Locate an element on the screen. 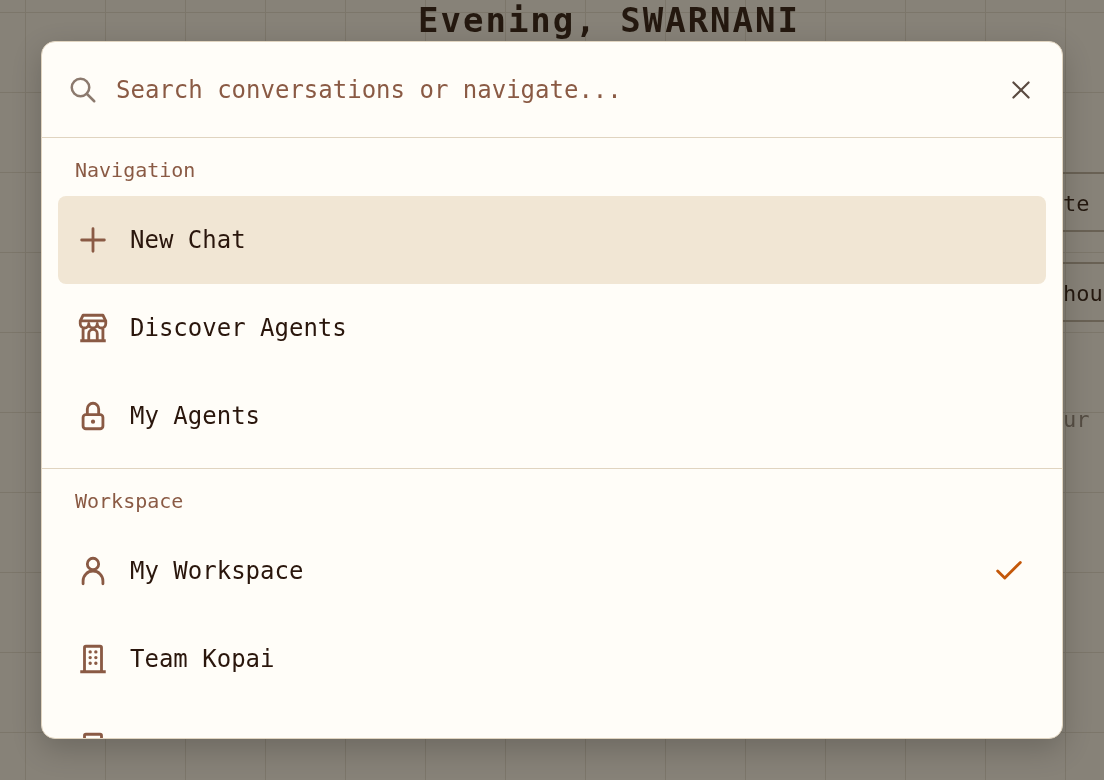  section-title: Workspace is located at coordinates (129, 502).